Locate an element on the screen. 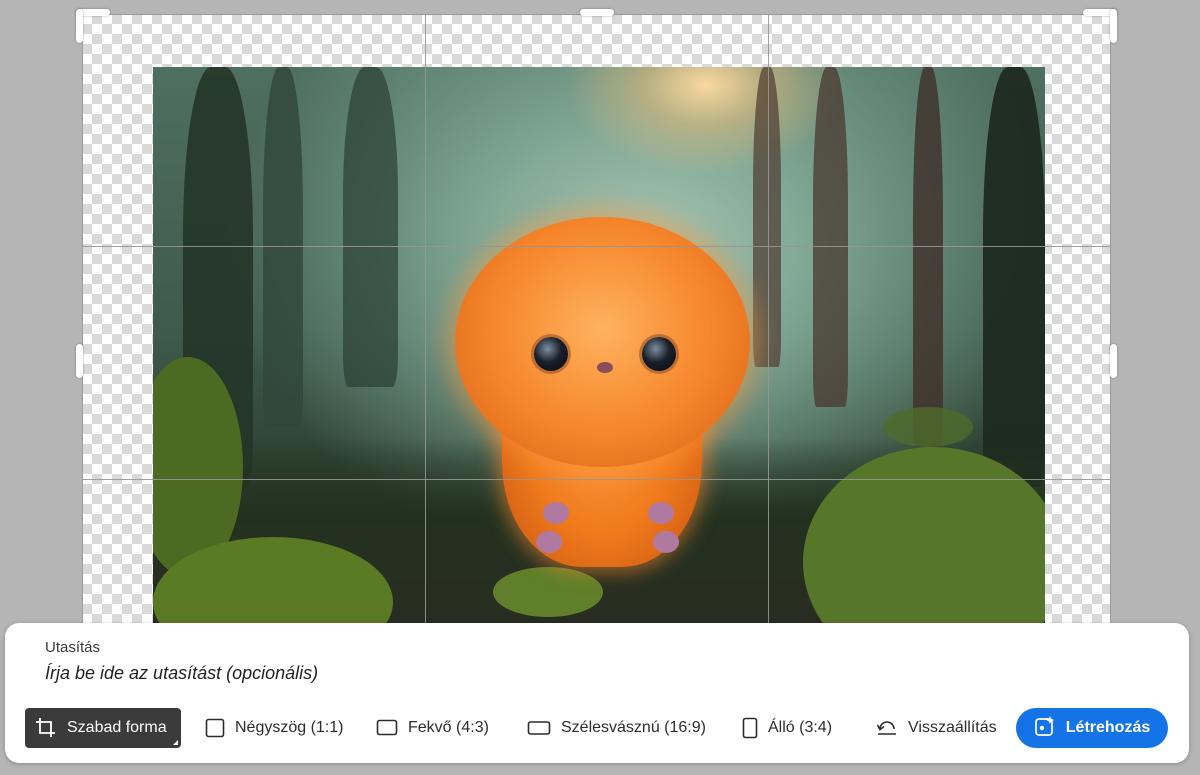 Image resolution: width=1200 pixels, height=775 pixels. tool-freeform-button: Szabad forma is located at coordinates (103, 728).